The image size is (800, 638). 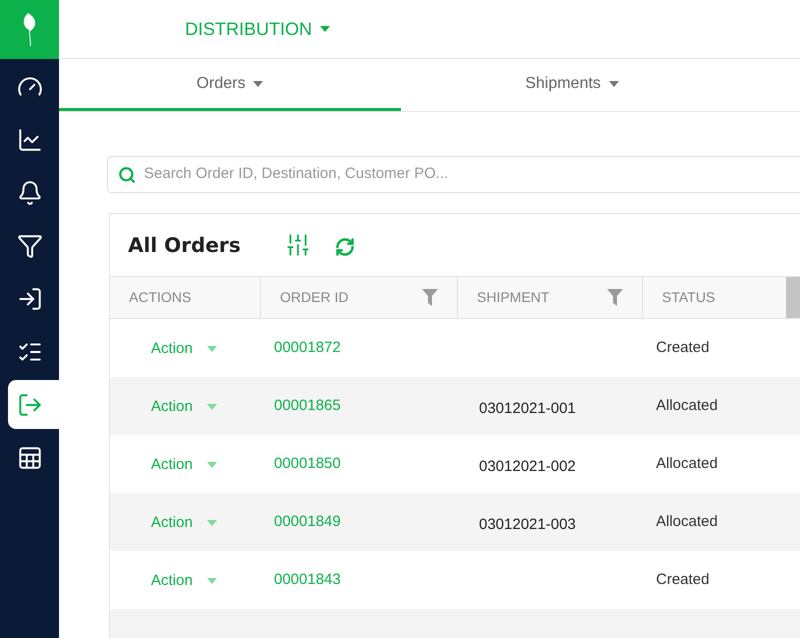 I want to click on column-scroll-handle, so click(x=793, y=297).